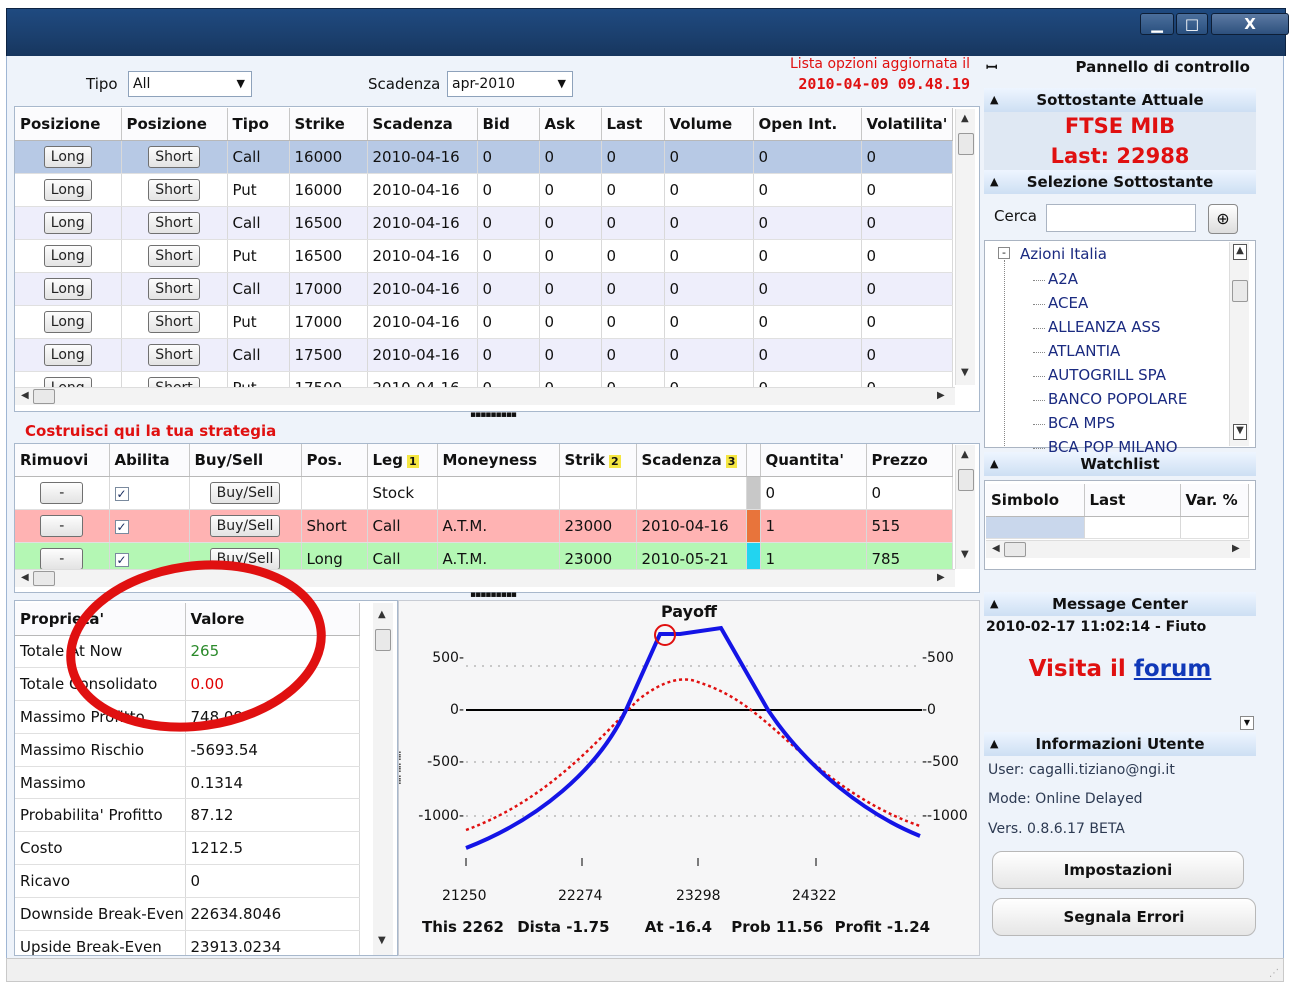  I want to click on tree-item: BANCO POPOLARE, so click(1117, 399).